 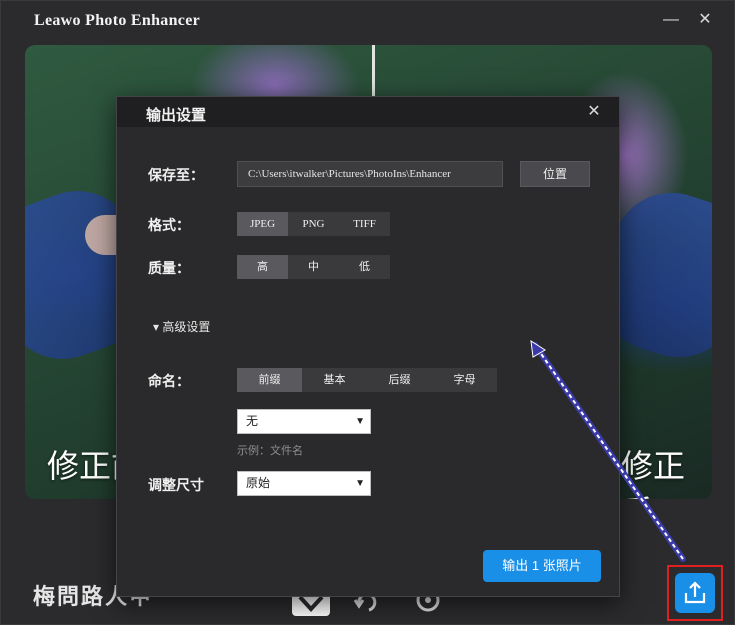 What do you see at coordinates (176, 175) in the screenshot?
I see `save-to-label: 保存至：` at bounding box center [176, 175].